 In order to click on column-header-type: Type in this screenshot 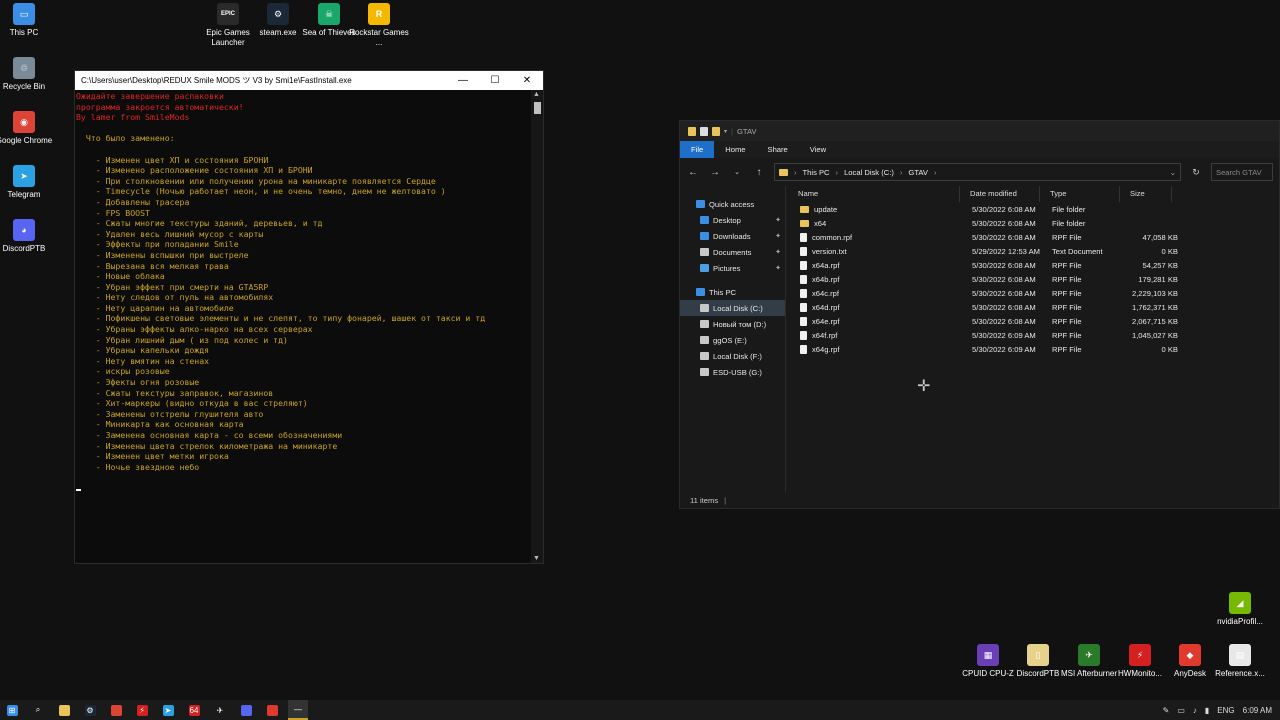, I will do `click(1080, 194)`.